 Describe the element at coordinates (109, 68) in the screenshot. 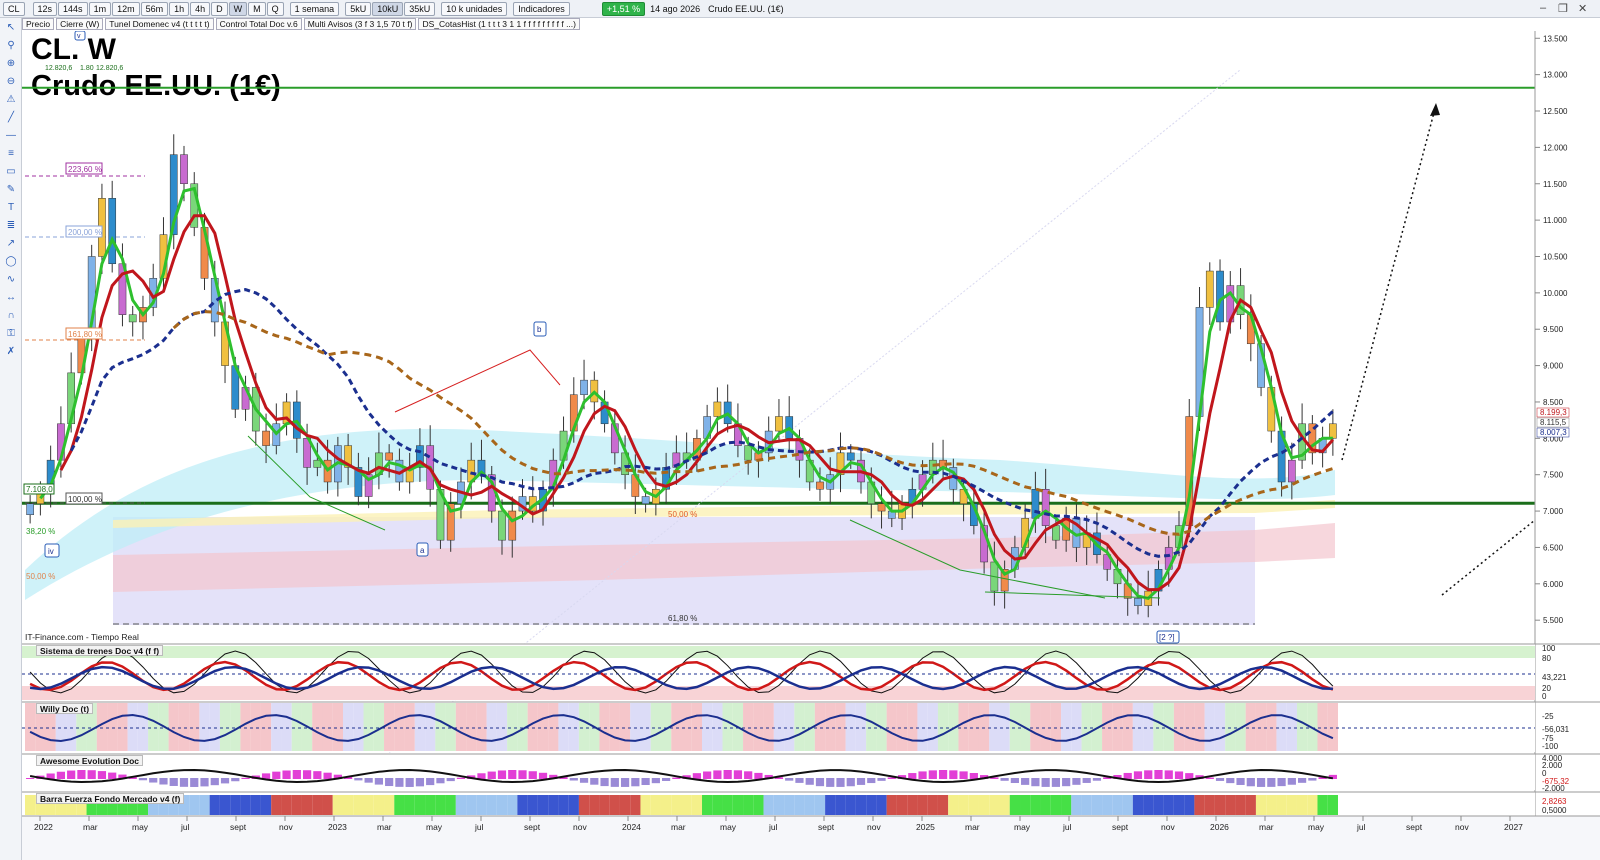

I see `top-val-label: 12.820,6` at that location.